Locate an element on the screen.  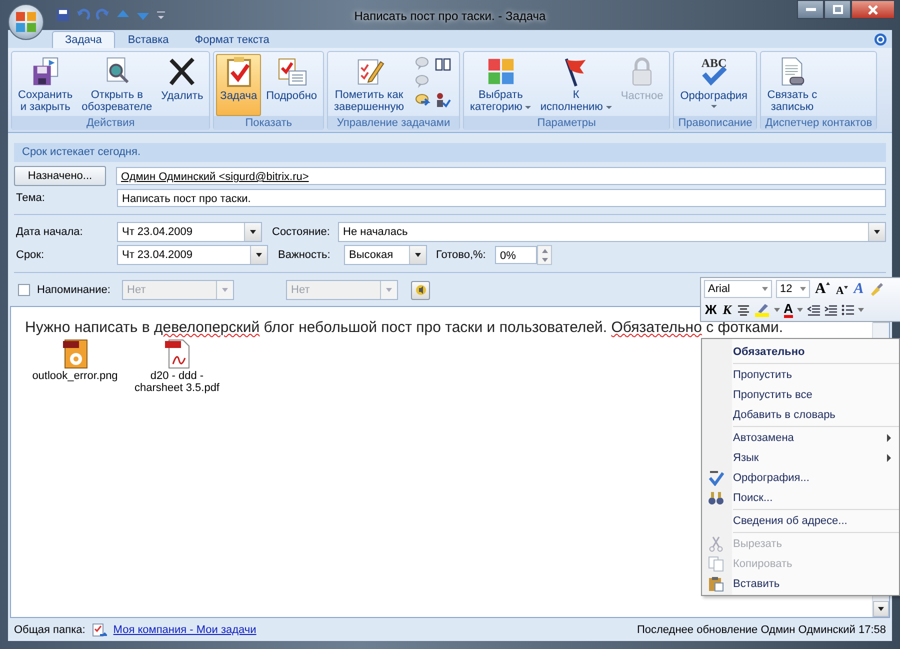
clipboard-list-icon is located at coordinates (292, 72).